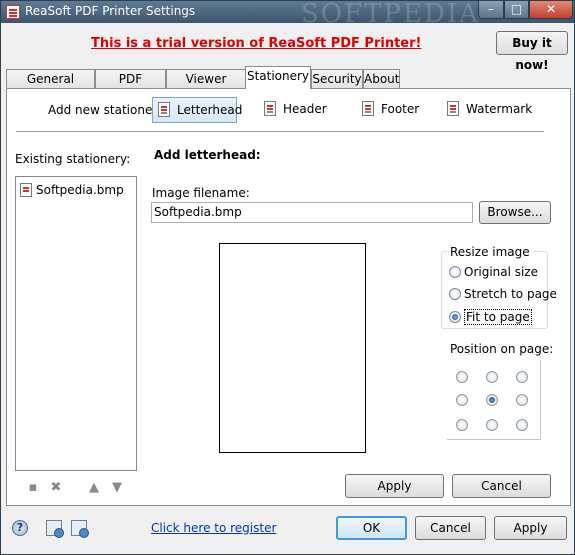 The width and height of the screenshot is (575, 555). Describe the element at coordinates (453, 108) in the screenshot. I see `watermark-icon` at that location.